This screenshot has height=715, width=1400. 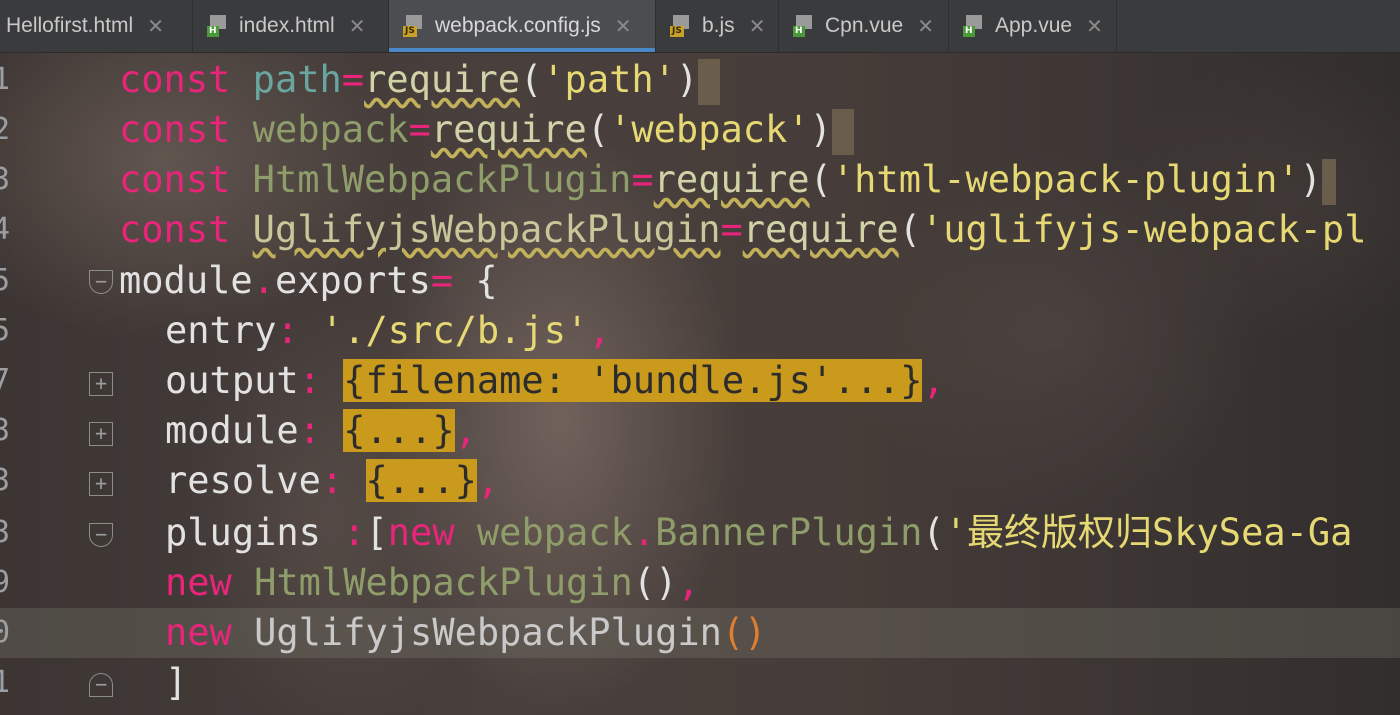 What do you see at coordinates (388, 331) in the screenshot?
I see `code-line-6: entry: './src/b.js',` at bounding box center [388, 331].